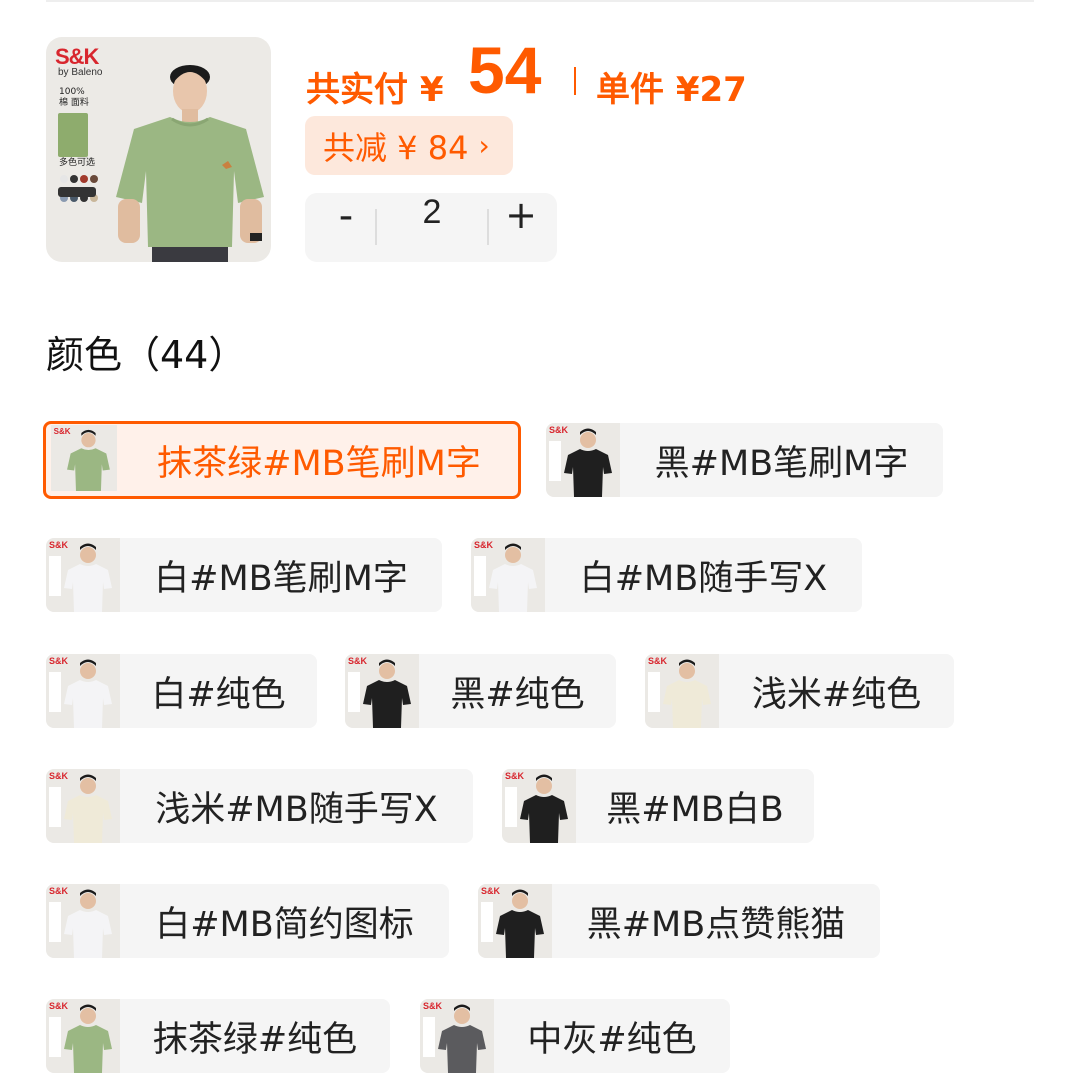 Image resolution: width=1080 pixels, height=1080 pixels. I want to click on color-option-white-mb-x: S&K 白#MB随手写X, so click(666, 575).